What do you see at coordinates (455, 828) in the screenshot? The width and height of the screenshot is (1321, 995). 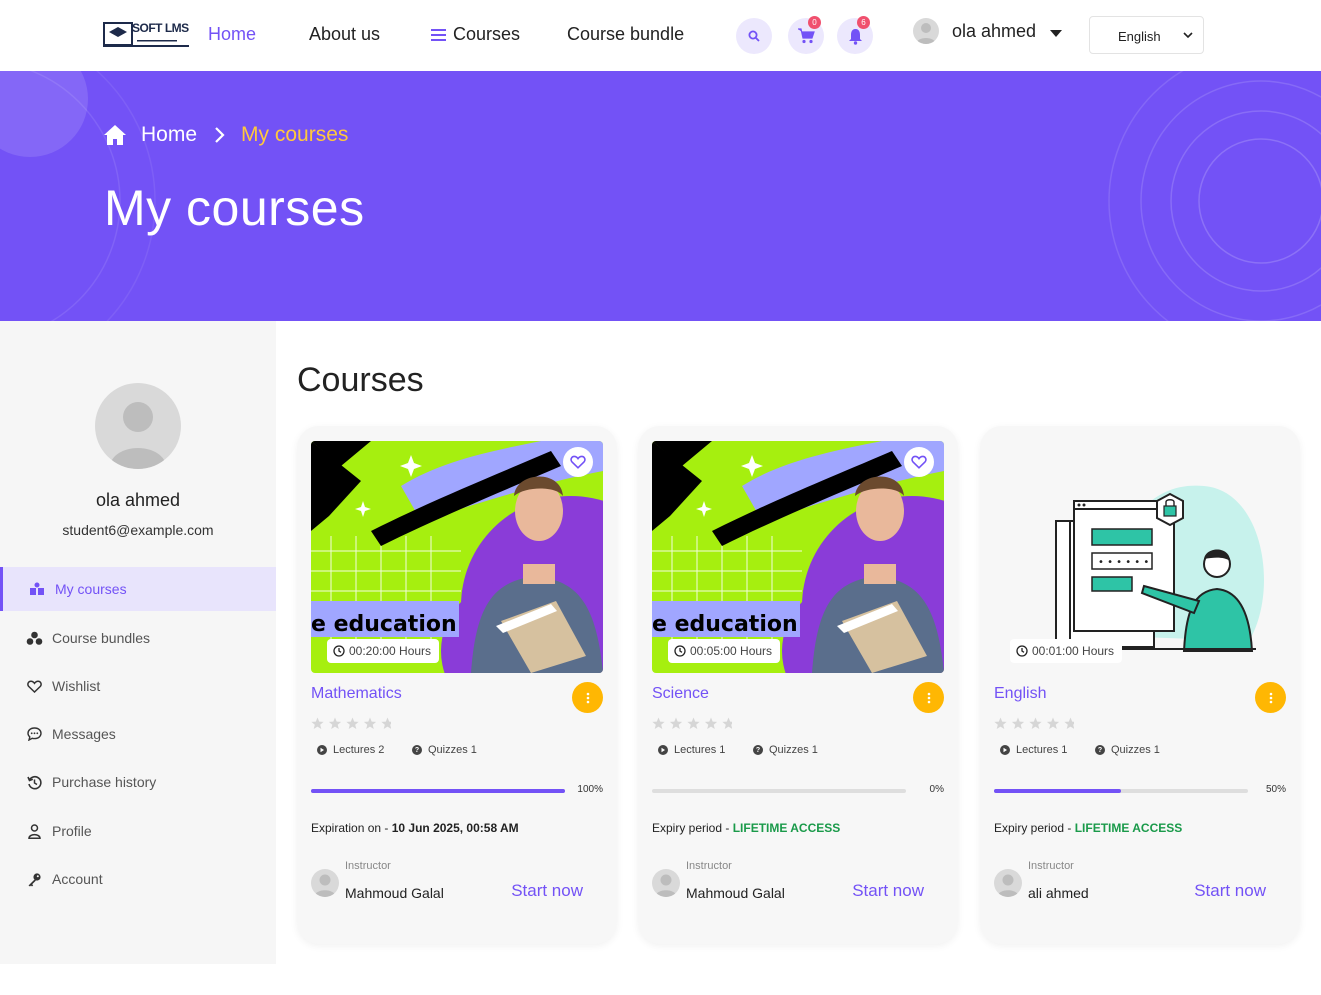 I see `expiry-value: 10 Jun 2025, 00:58 AM` at bounding box center [455, 828].